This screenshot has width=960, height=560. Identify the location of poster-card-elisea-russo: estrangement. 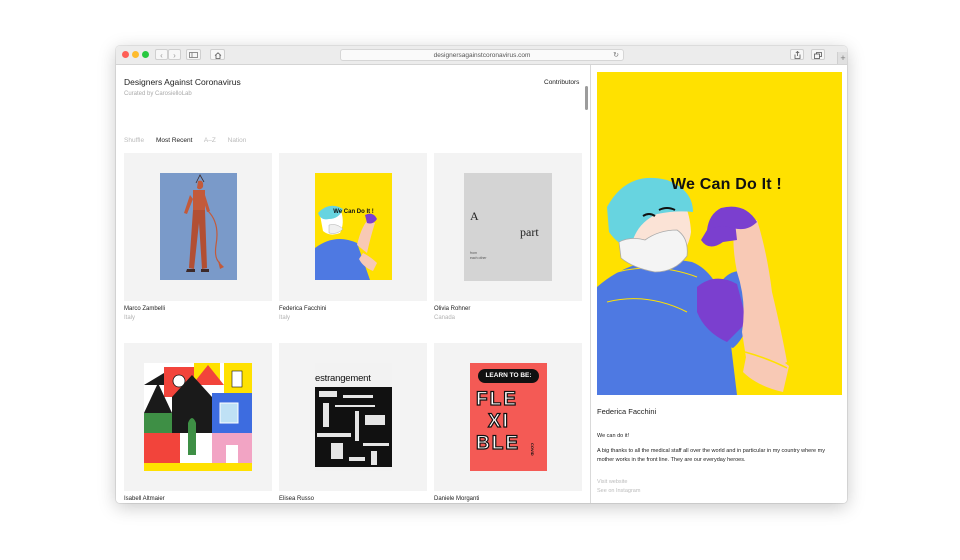
(353, 417).